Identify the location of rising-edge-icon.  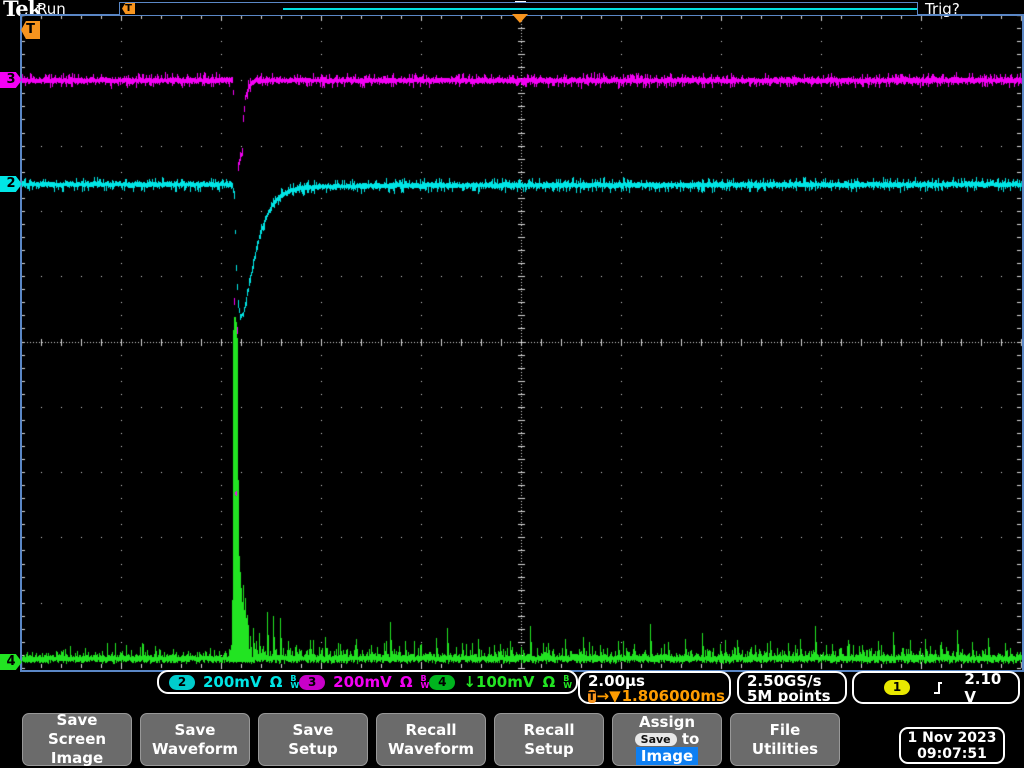
(938, 687).